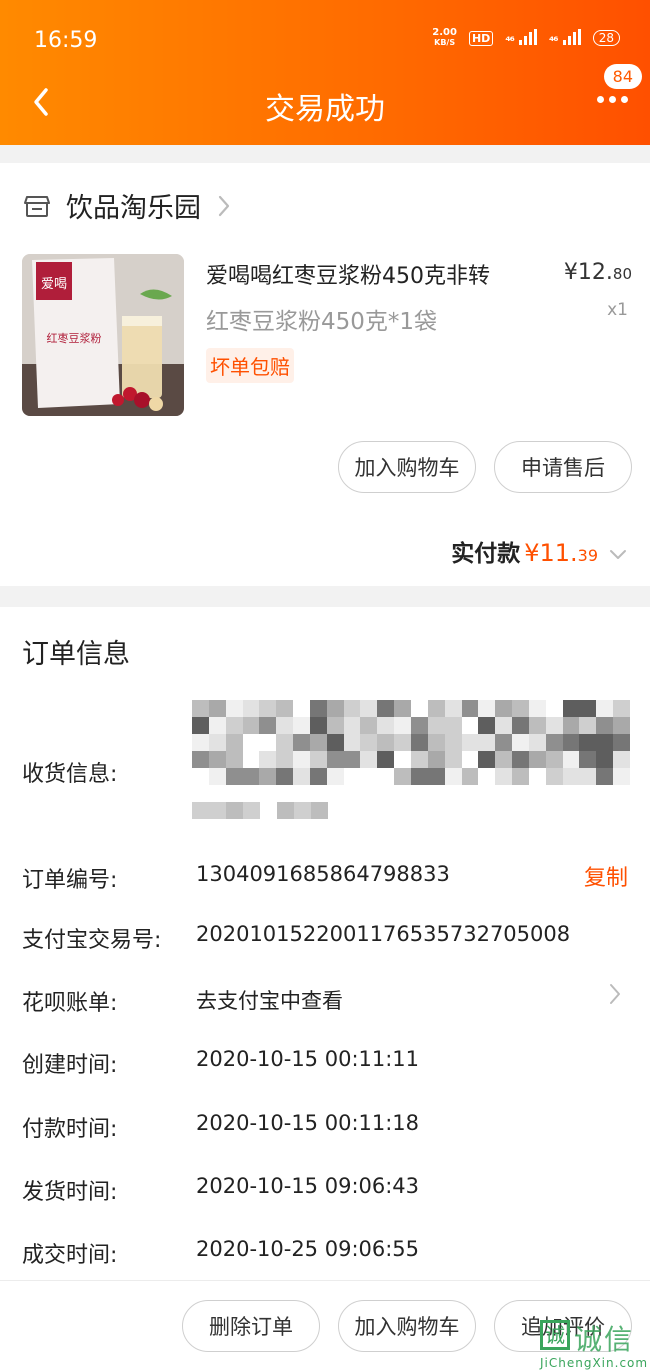 The height and width of the screenshot is (1372, 650). I want to click on status-icons: 2.00 KB/S HD ⁴⁶ ⁴⁶ 28, so click(526, 38).